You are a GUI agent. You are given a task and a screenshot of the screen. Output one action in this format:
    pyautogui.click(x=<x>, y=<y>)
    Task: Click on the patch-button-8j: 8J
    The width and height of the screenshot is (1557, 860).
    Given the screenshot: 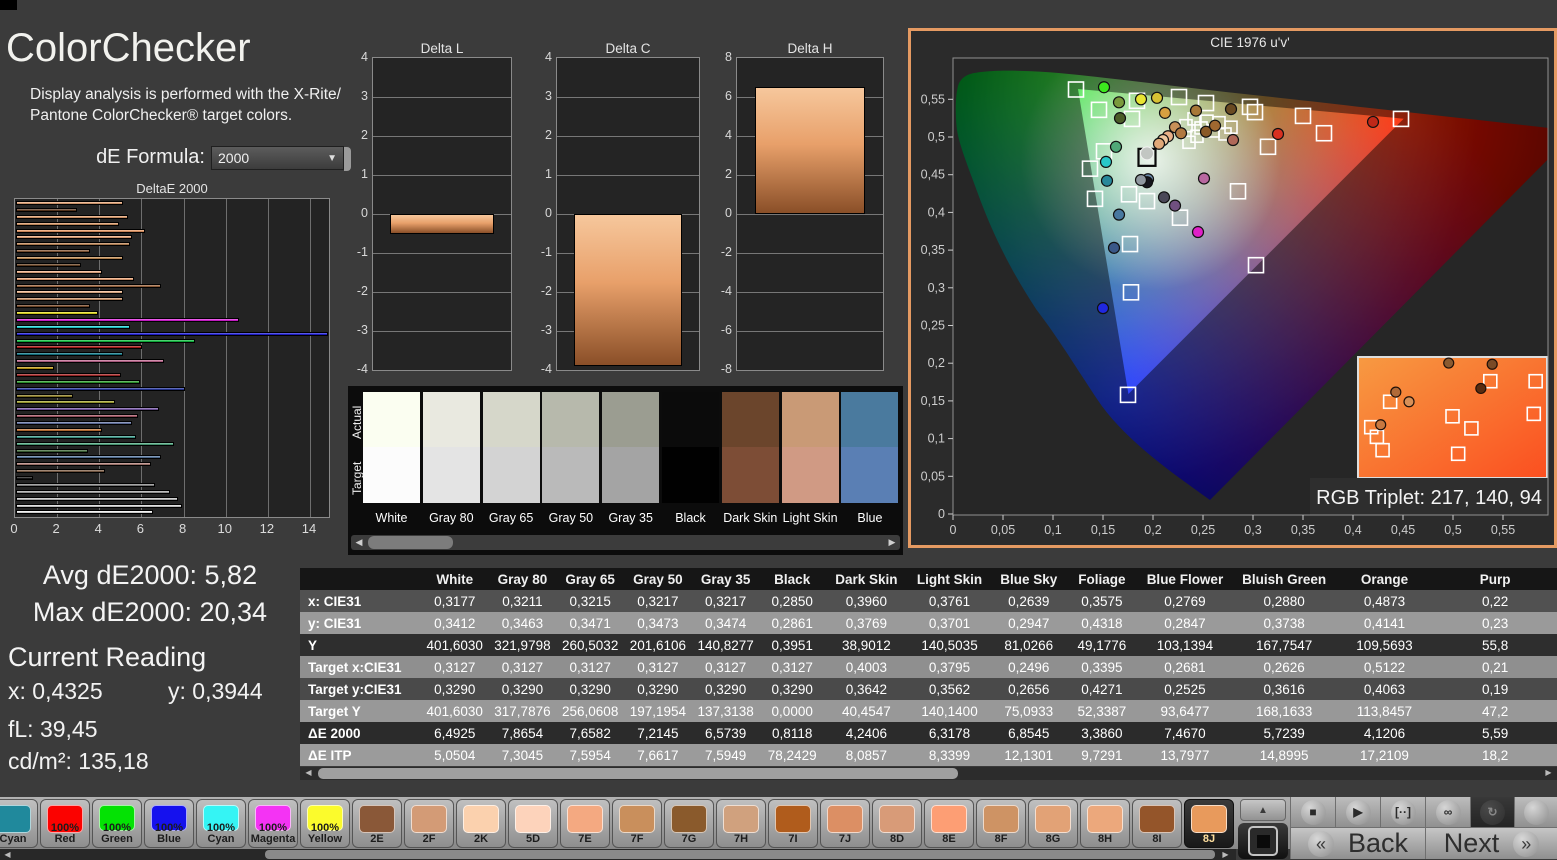 What is the action you would take?
    pyautogui.click(x=1209, y=823)
    